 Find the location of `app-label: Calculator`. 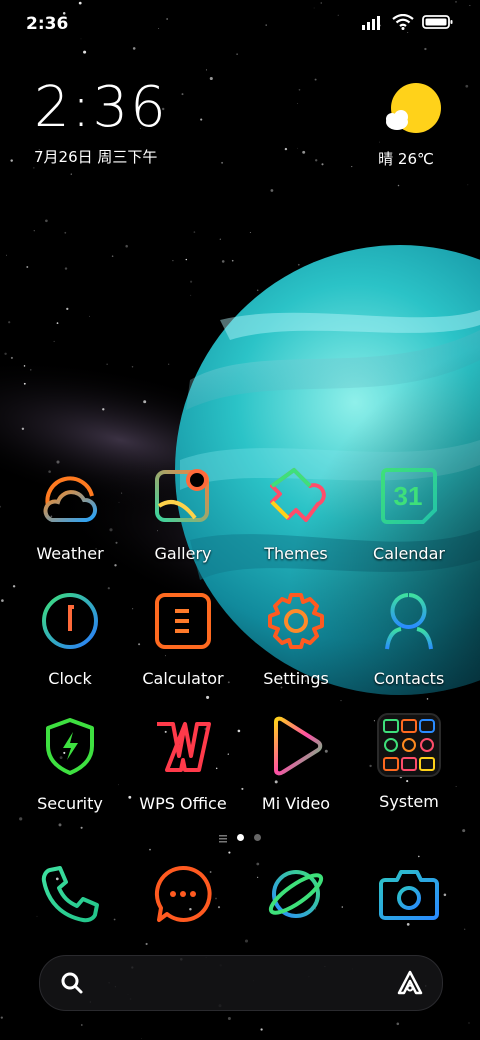

app-label: Calculator is located at coordinates (183, 678).